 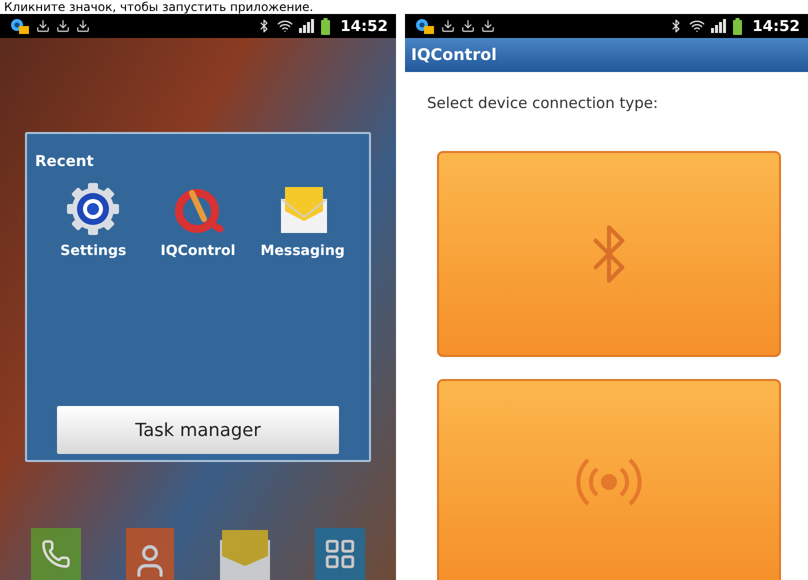 What do you see at coordinates (198, 430) in the screenshot?
I see `task-manager-button: Task manager` at bounding box center [198, 430].